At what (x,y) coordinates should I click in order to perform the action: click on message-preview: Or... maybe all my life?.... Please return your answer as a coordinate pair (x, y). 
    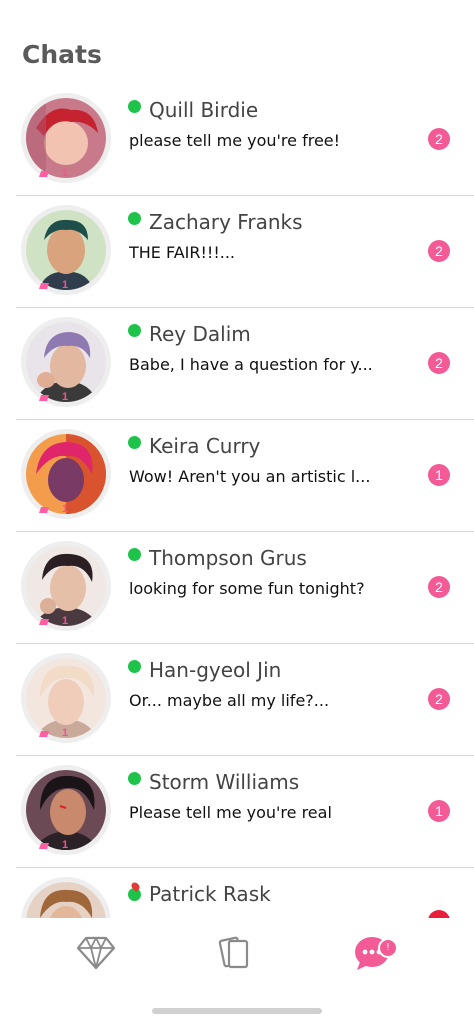
    Looking at the image, I should click on (229, 700).